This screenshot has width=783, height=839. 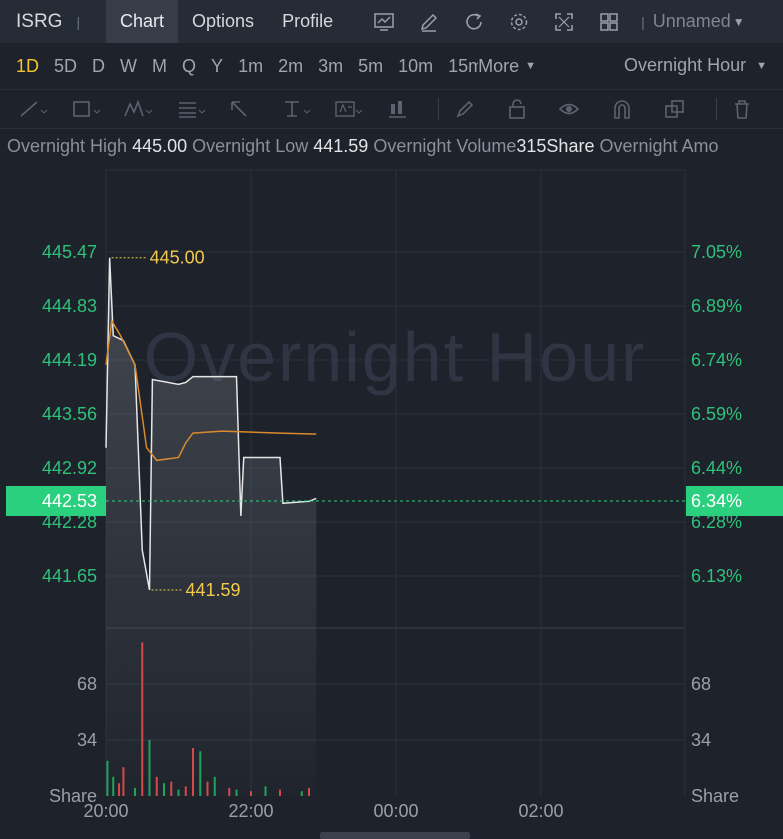 I want to click on drawing-toolbar, so click(x=391, y=109).